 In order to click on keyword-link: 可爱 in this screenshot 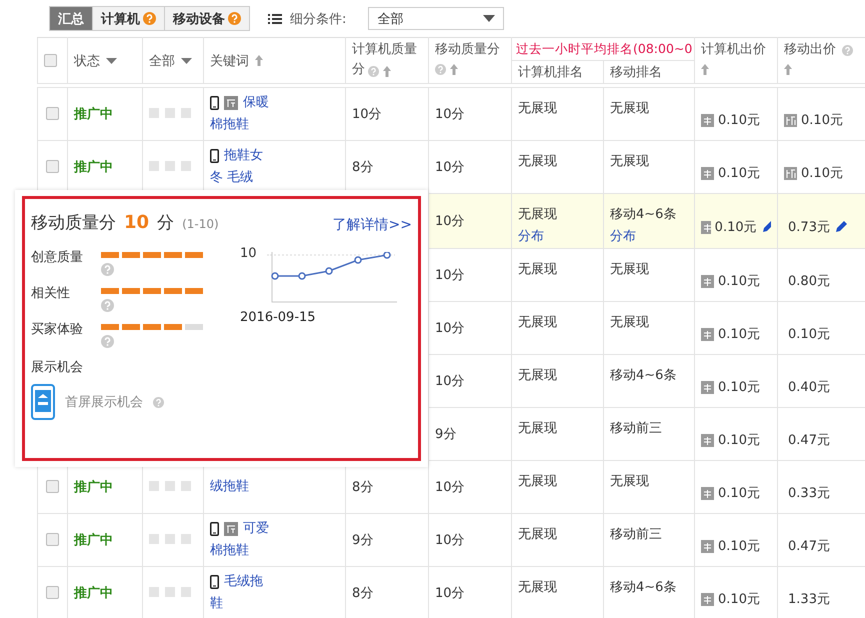, I will do `click(256, 529)`.